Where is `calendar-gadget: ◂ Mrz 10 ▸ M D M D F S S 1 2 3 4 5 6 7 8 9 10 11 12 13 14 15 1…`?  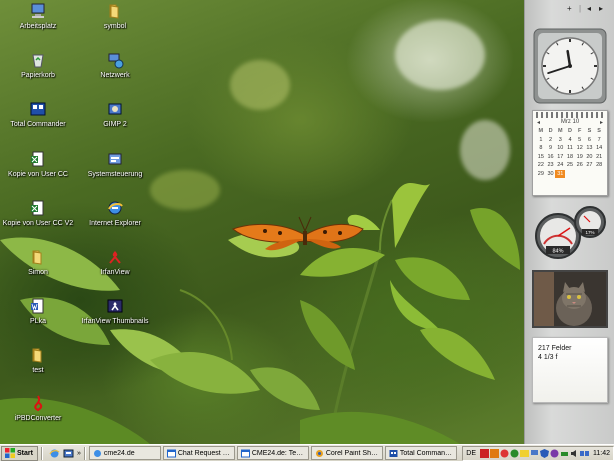 calendar-gadget: ◂ Mrz 10 ▸ M D M D F S S 1 2 3 4 5 6 7 8 9 10 11 12 13 14 15 1… is located at coordinates (570, 153).